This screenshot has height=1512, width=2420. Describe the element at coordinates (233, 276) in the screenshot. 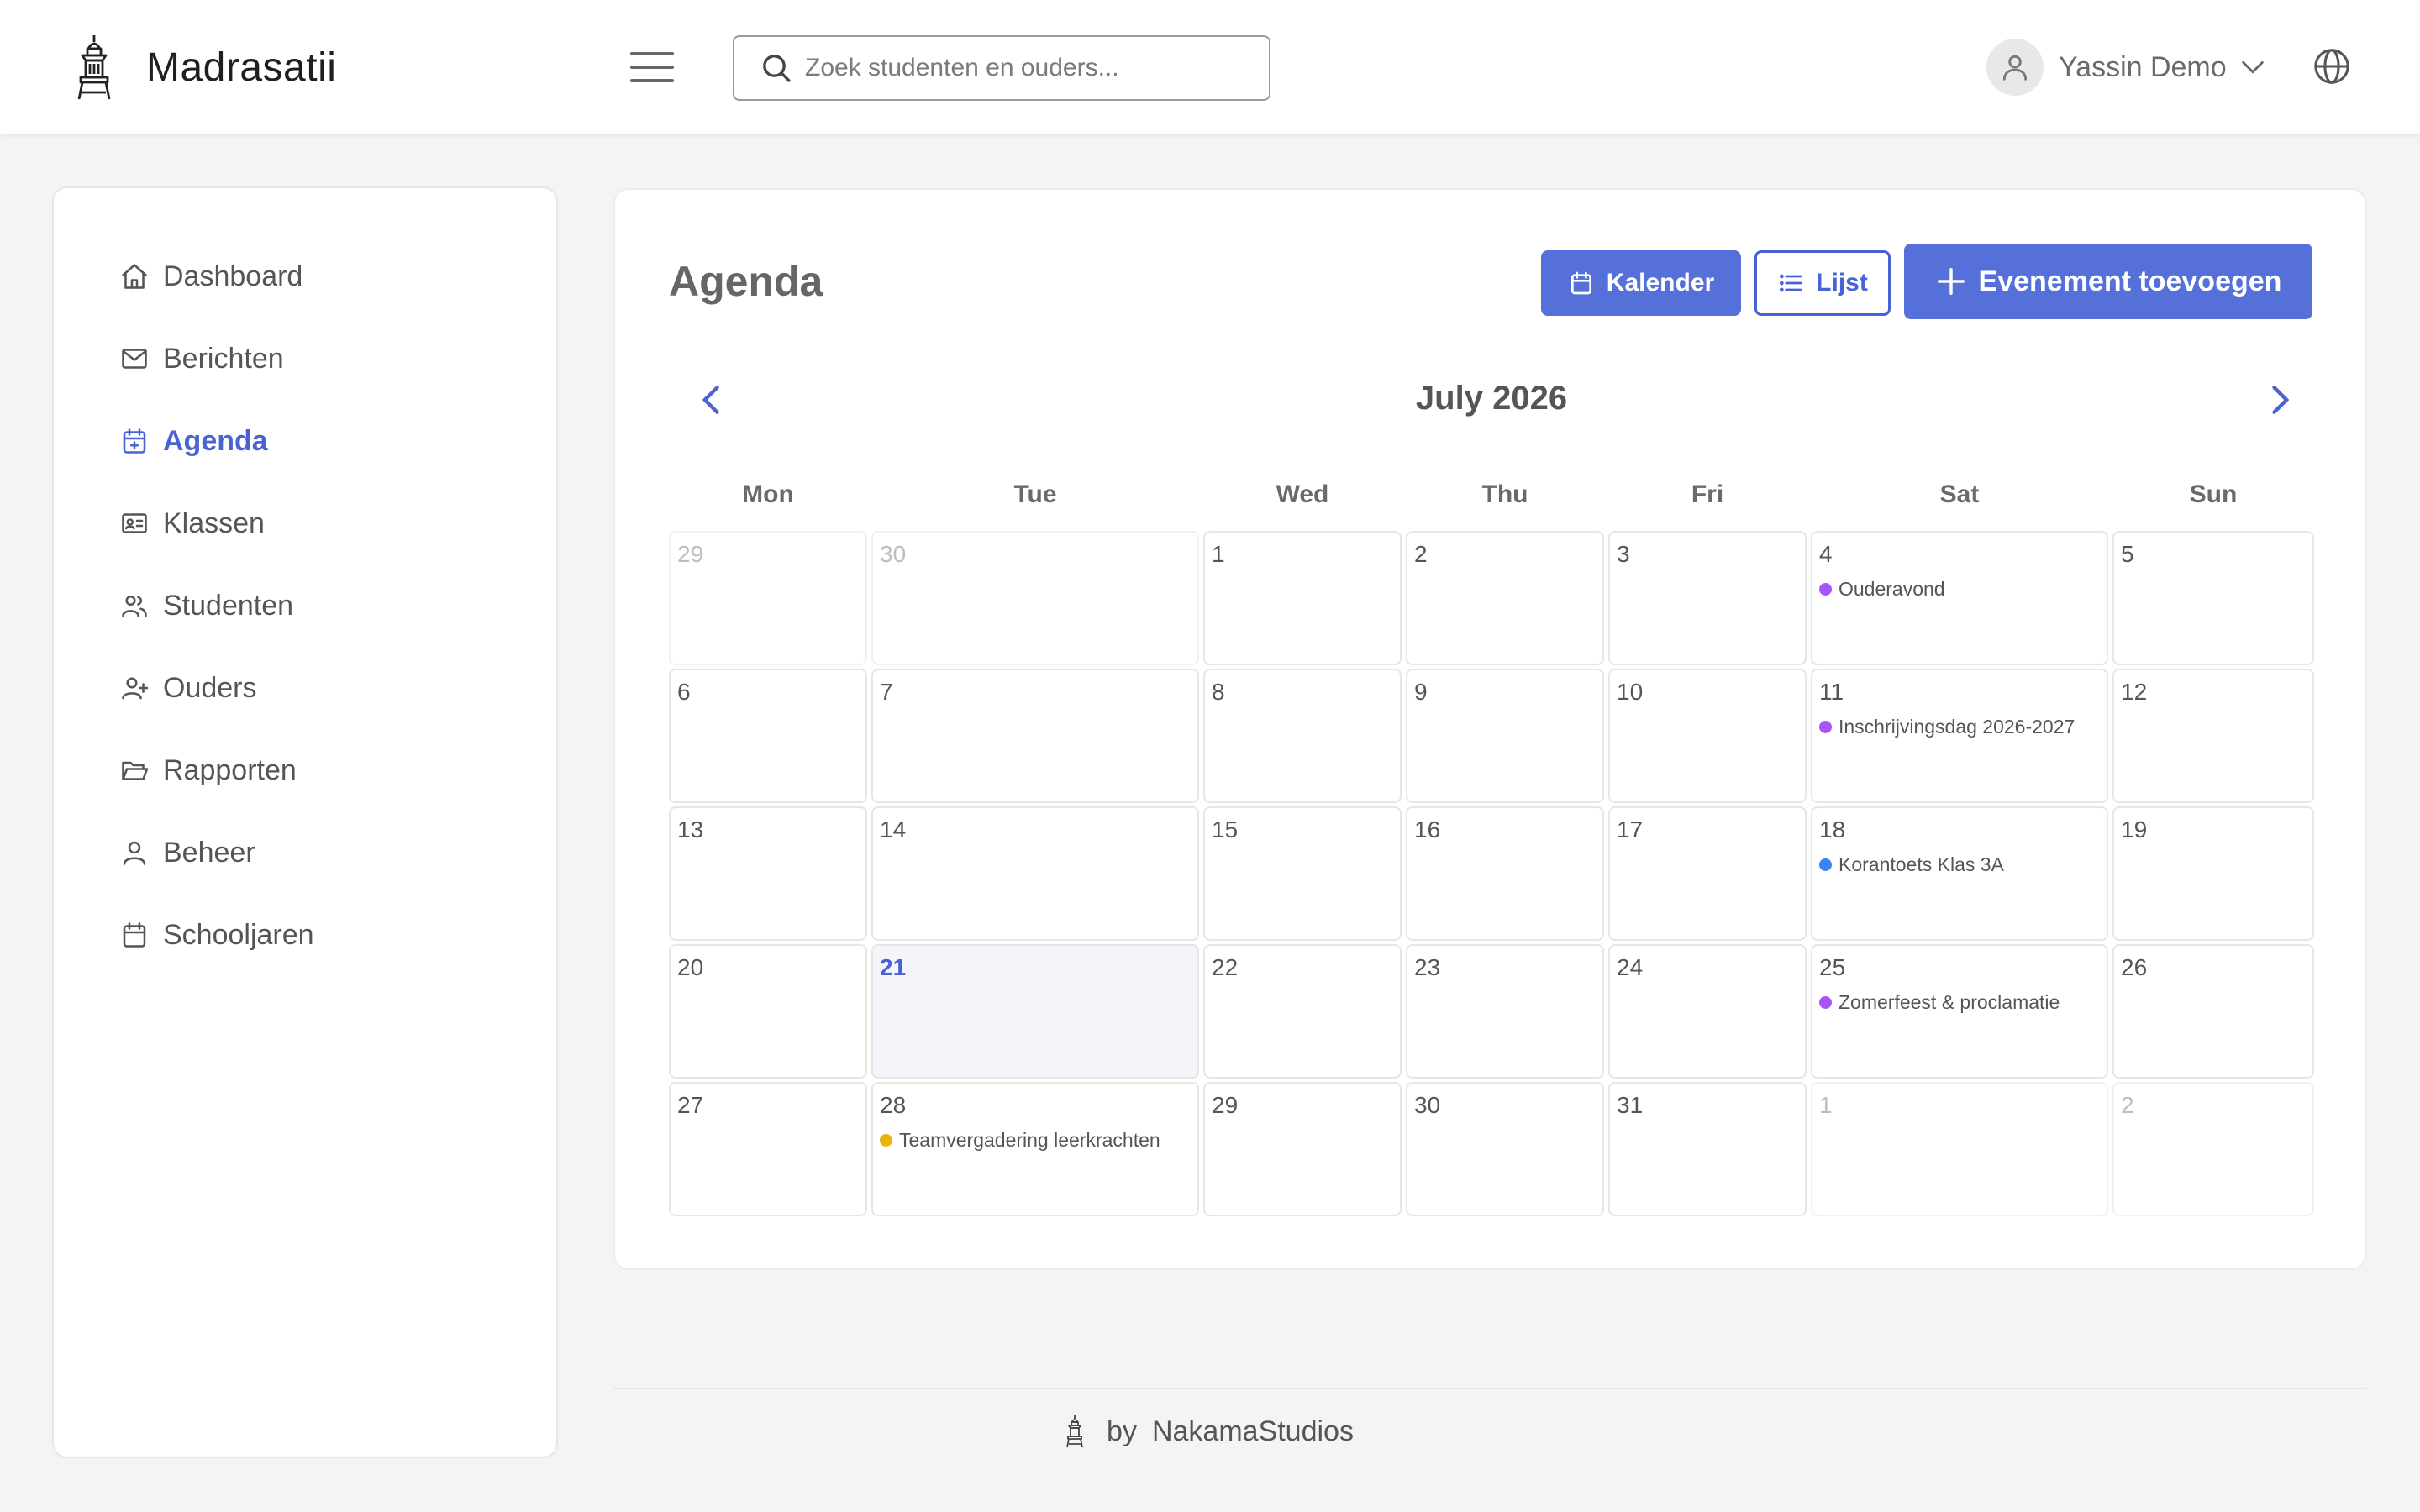

I see `sidebar-item-label: Dashboard` at that location.